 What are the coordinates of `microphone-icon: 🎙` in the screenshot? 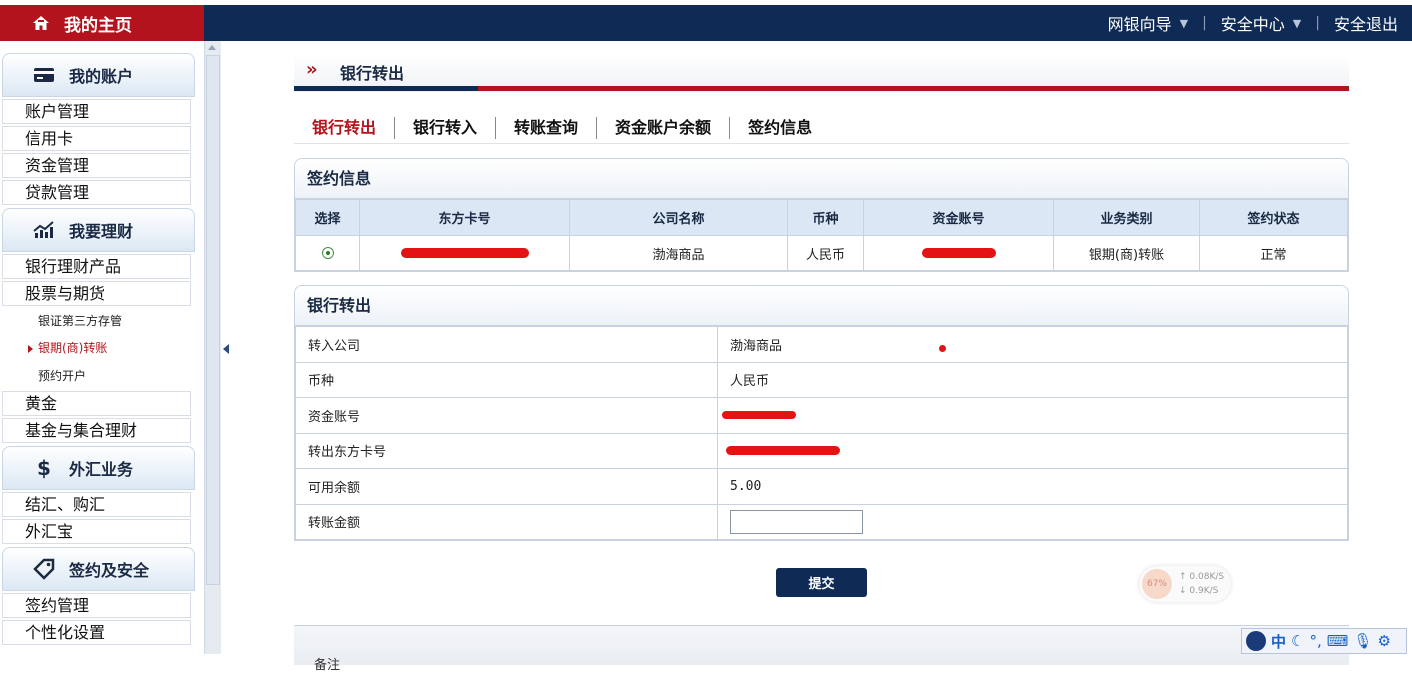 It's located at (1362, 641).